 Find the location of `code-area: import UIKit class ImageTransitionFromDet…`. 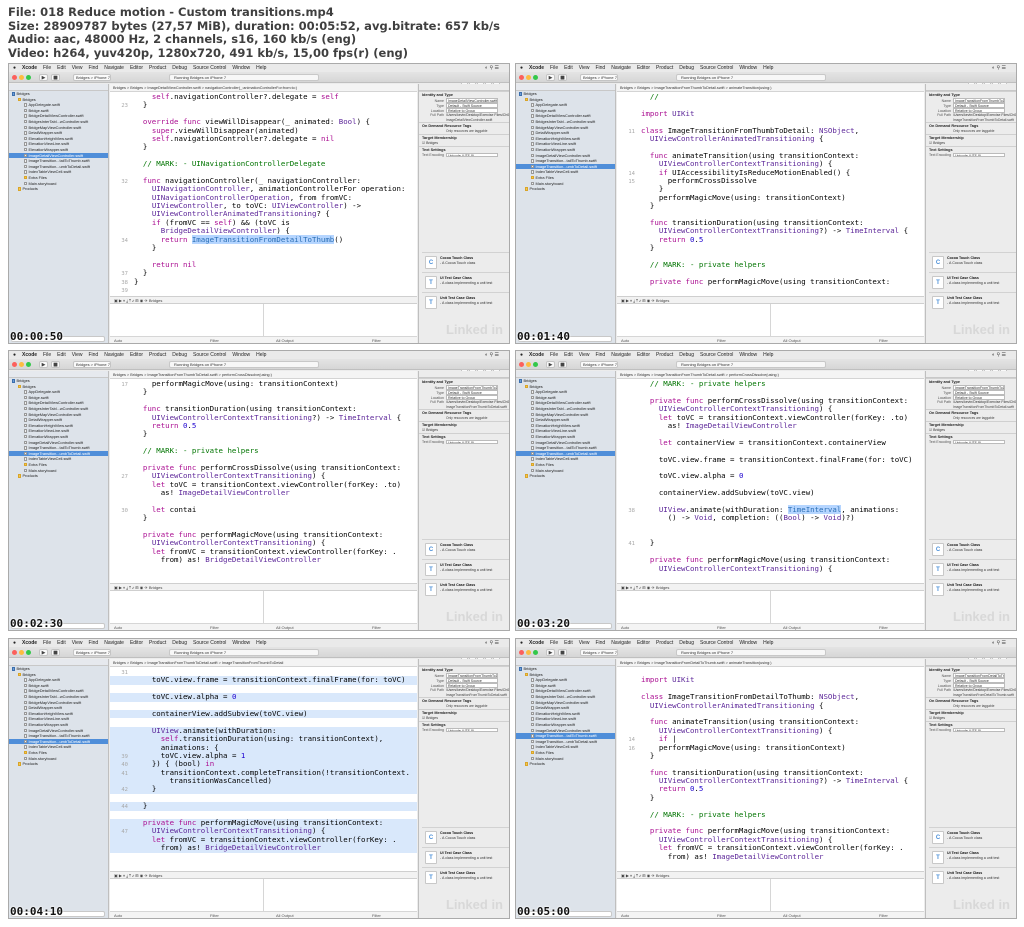

code-area: import UIKit class ImageTransitionFromDet… is located at coordinates (770, 769).